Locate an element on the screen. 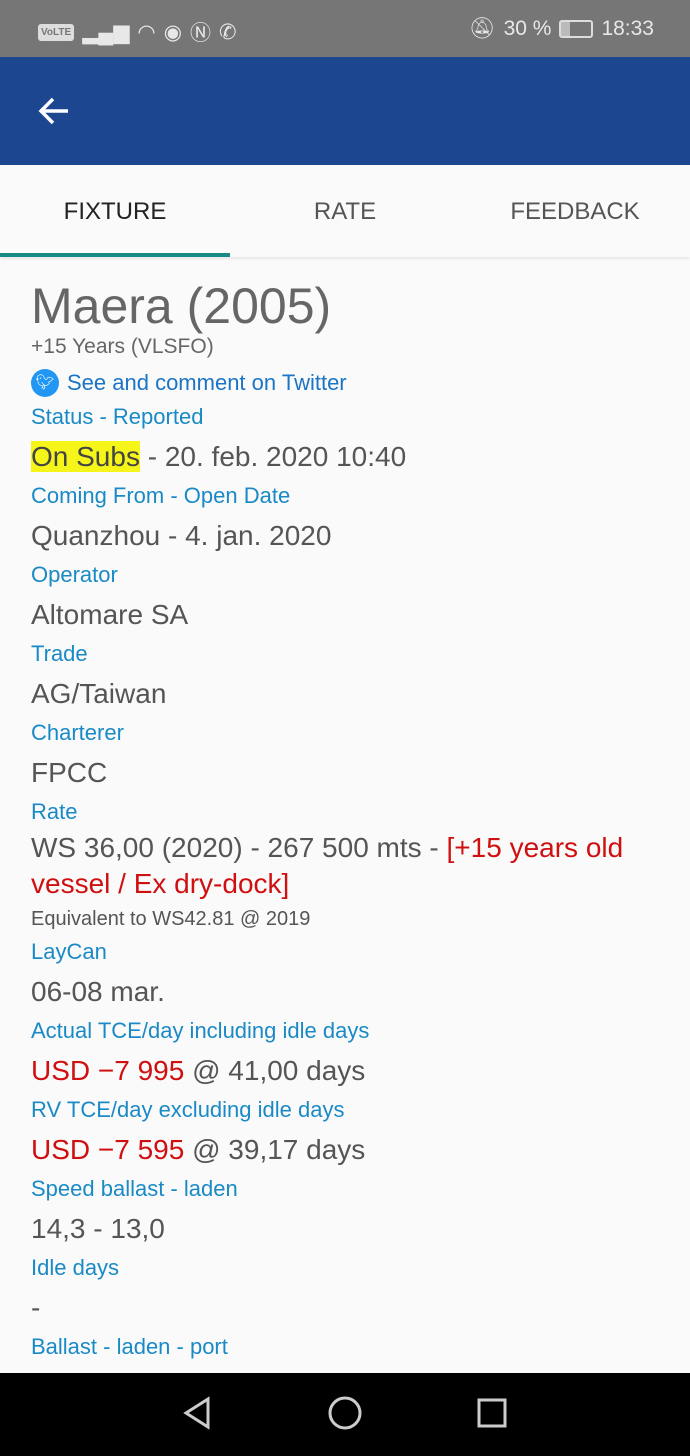  status-label: Status - Reported is located at coordinates (117, 416).